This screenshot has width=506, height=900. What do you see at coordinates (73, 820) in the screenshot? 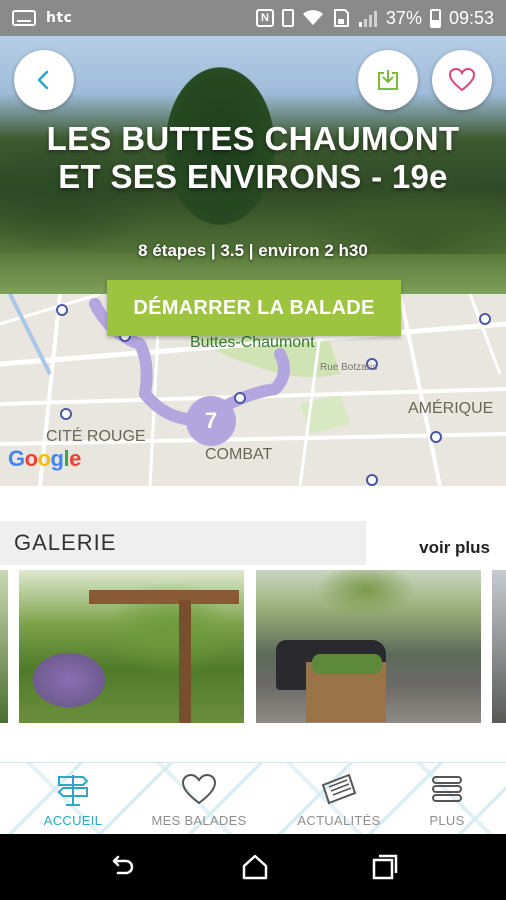
I see `nav-label: ACCUEIL` at bounding box center [73, 820].